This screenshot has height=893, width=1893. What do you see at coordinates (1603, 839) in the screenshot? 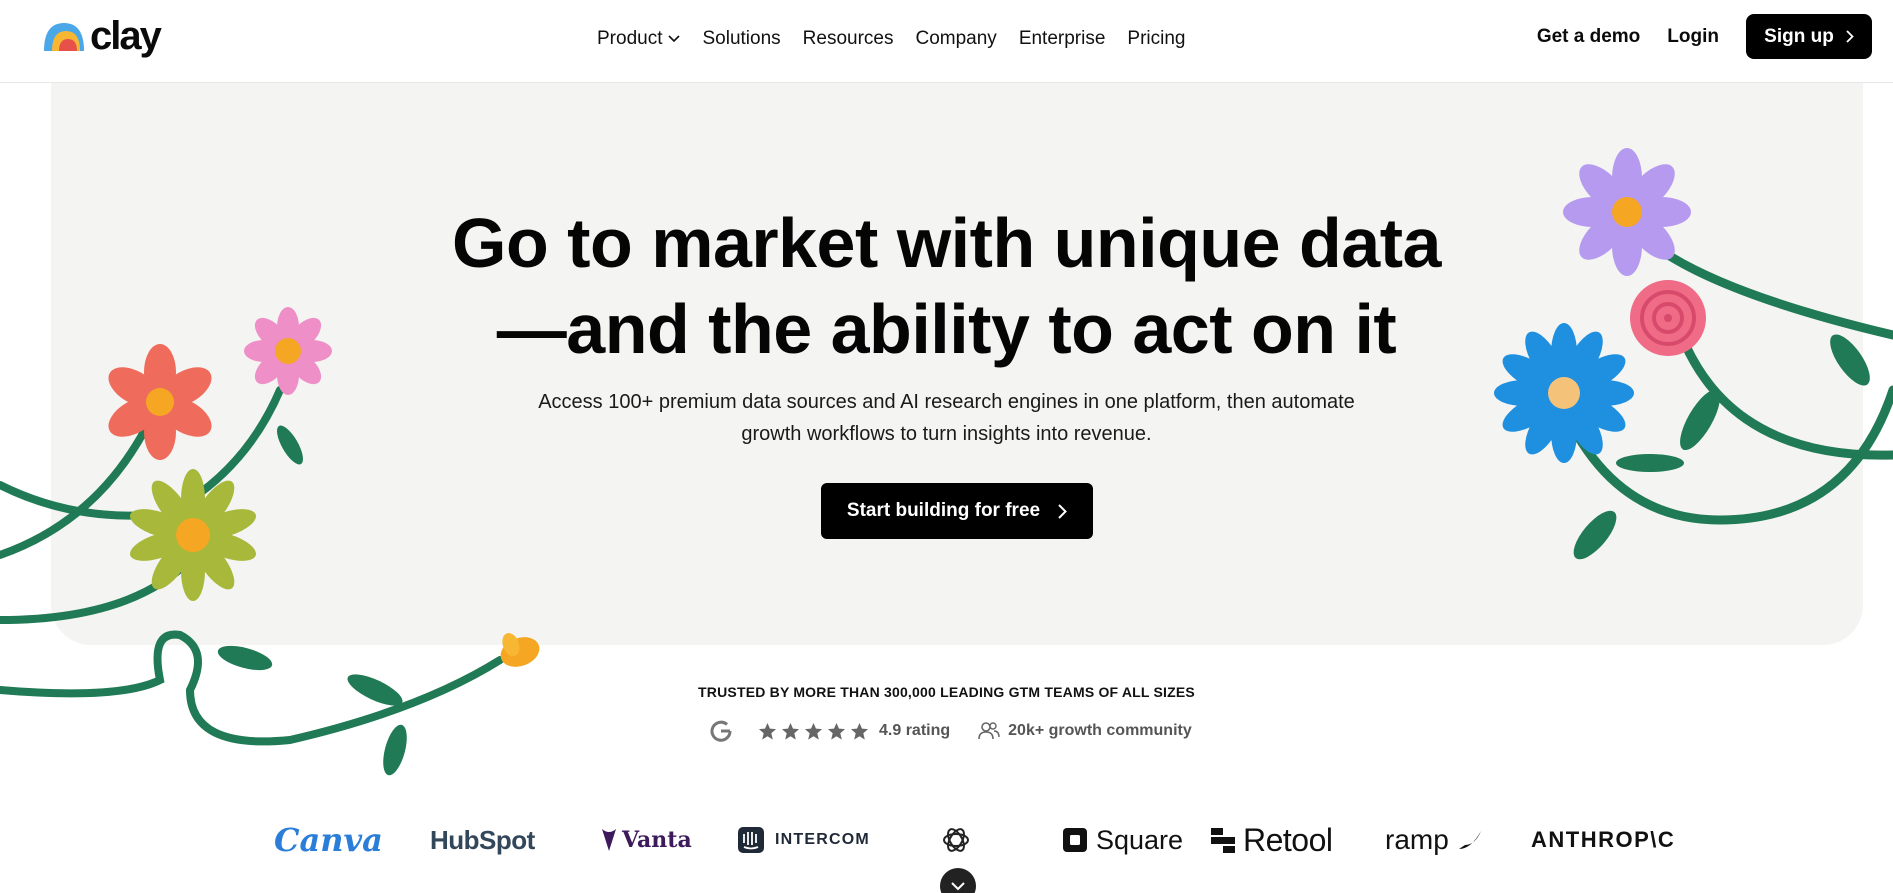
I see `anthropic-logo: ANTHROP\C` at bounding box center [1603, 839].